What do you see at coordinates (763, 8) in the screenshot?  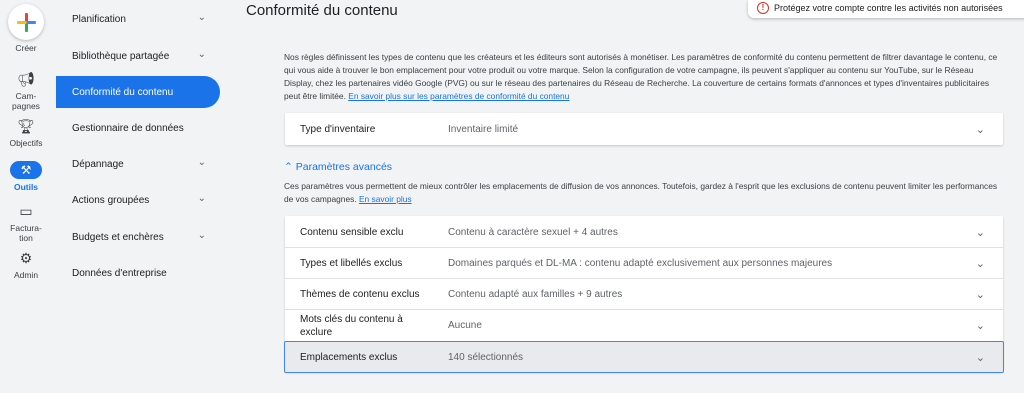 I see `alert-icon: !` at bounding box center [763, 8].